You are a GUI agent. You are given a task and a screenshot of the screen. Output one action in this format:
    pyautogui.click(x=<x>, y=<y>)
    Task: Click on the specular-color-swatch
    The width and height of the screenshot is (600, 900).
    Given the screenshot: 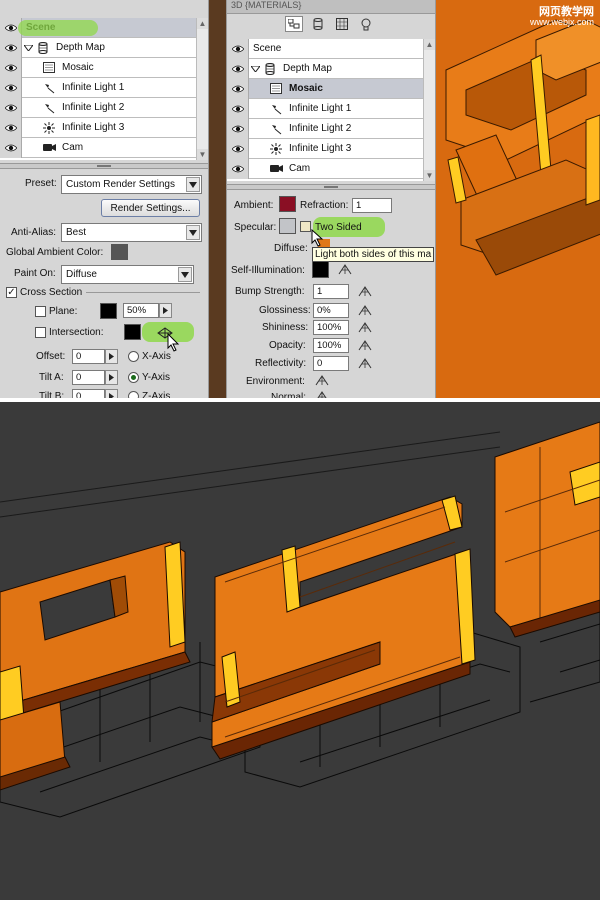 What is the action you would take?
    pyautogui.click(x=287, y=226)
    